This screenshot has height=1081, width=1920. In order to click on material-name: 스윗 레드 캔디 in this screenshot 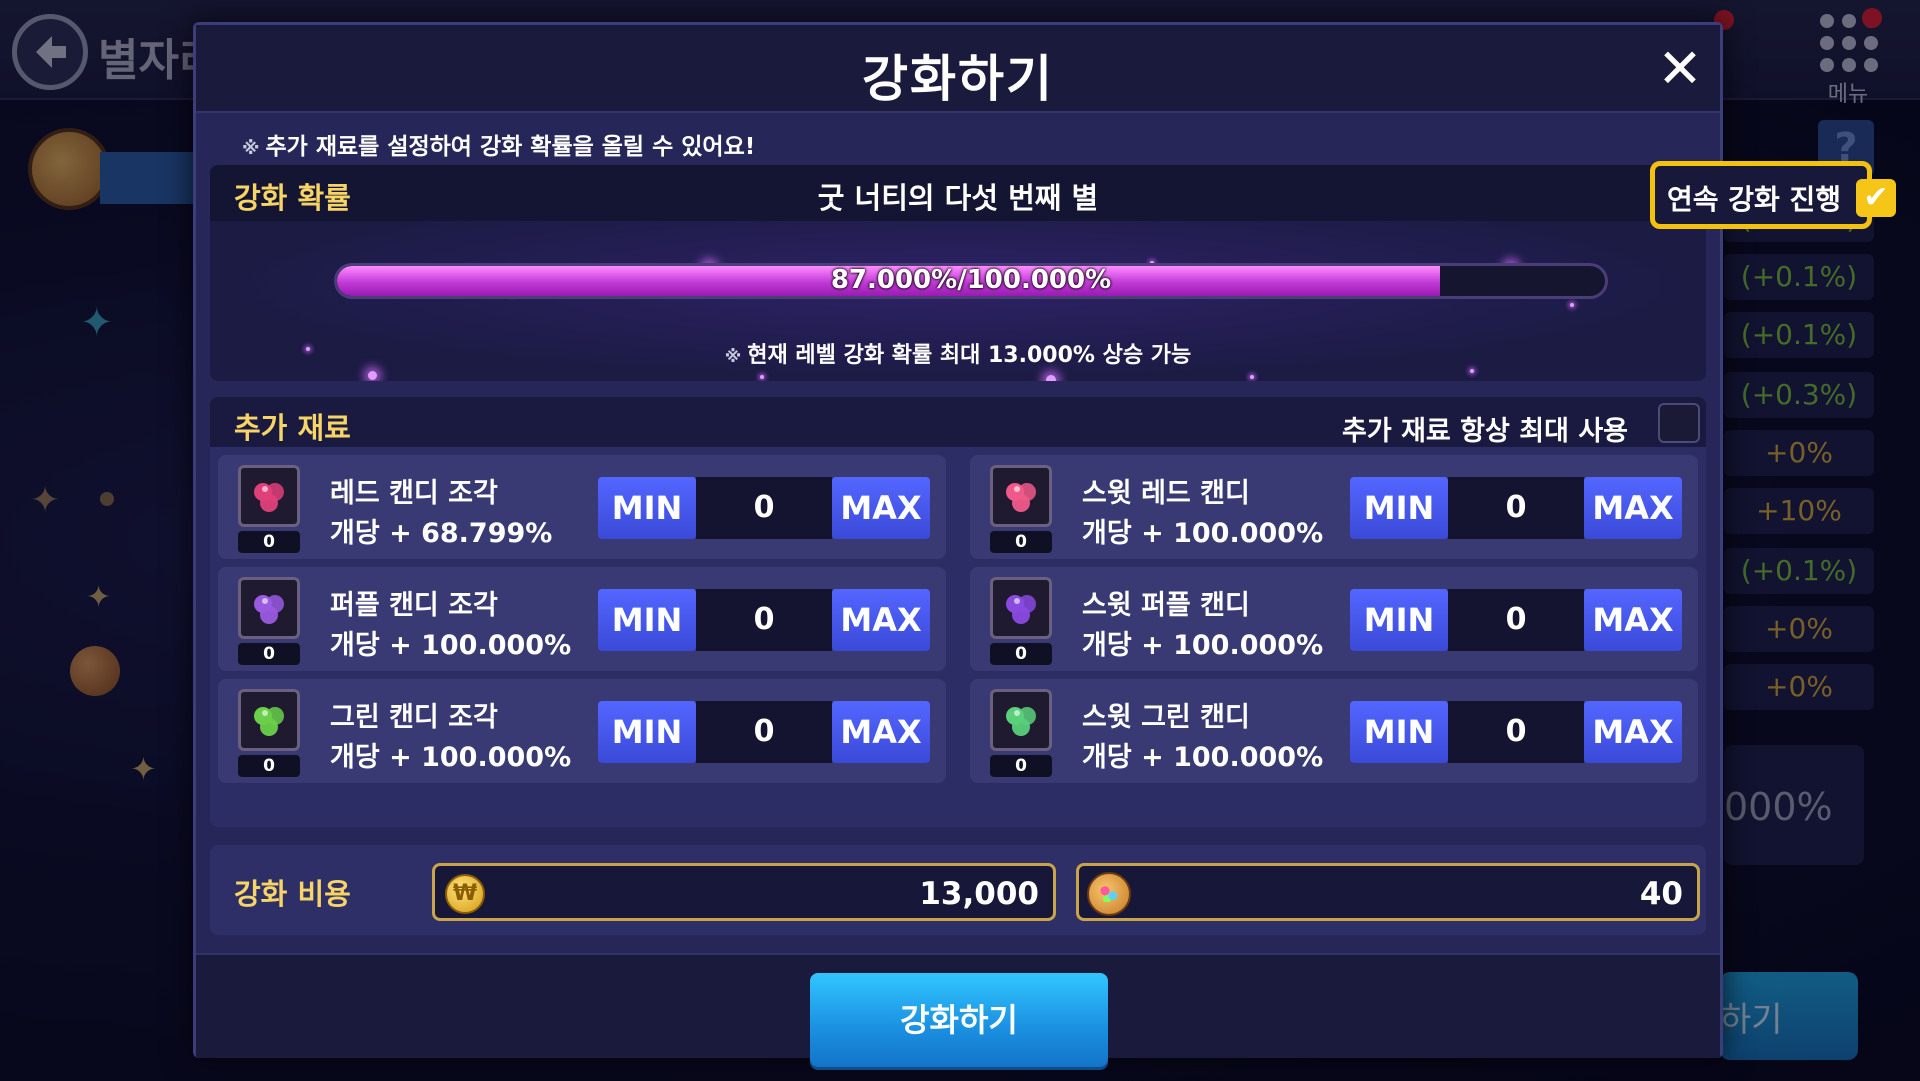, I will do `click(1166, 493)`.